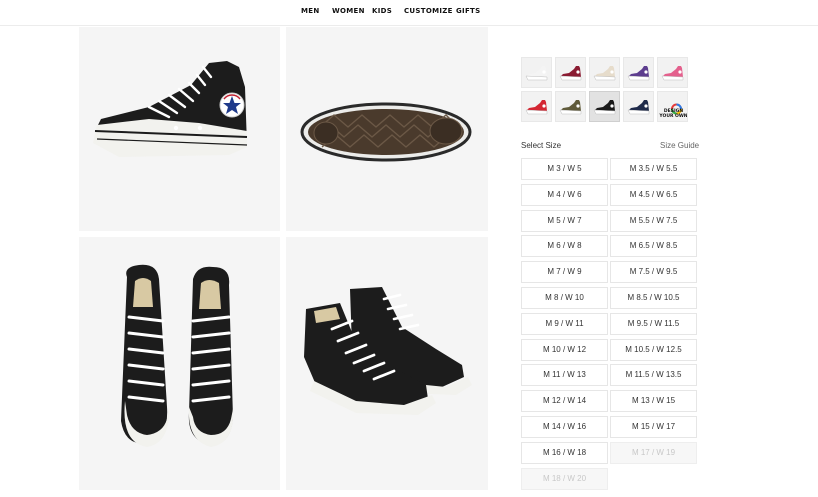 The height and width of the screenshot is (497, 818). I want to click on size-option-button: M 18 / W 20, so click(564, 479).